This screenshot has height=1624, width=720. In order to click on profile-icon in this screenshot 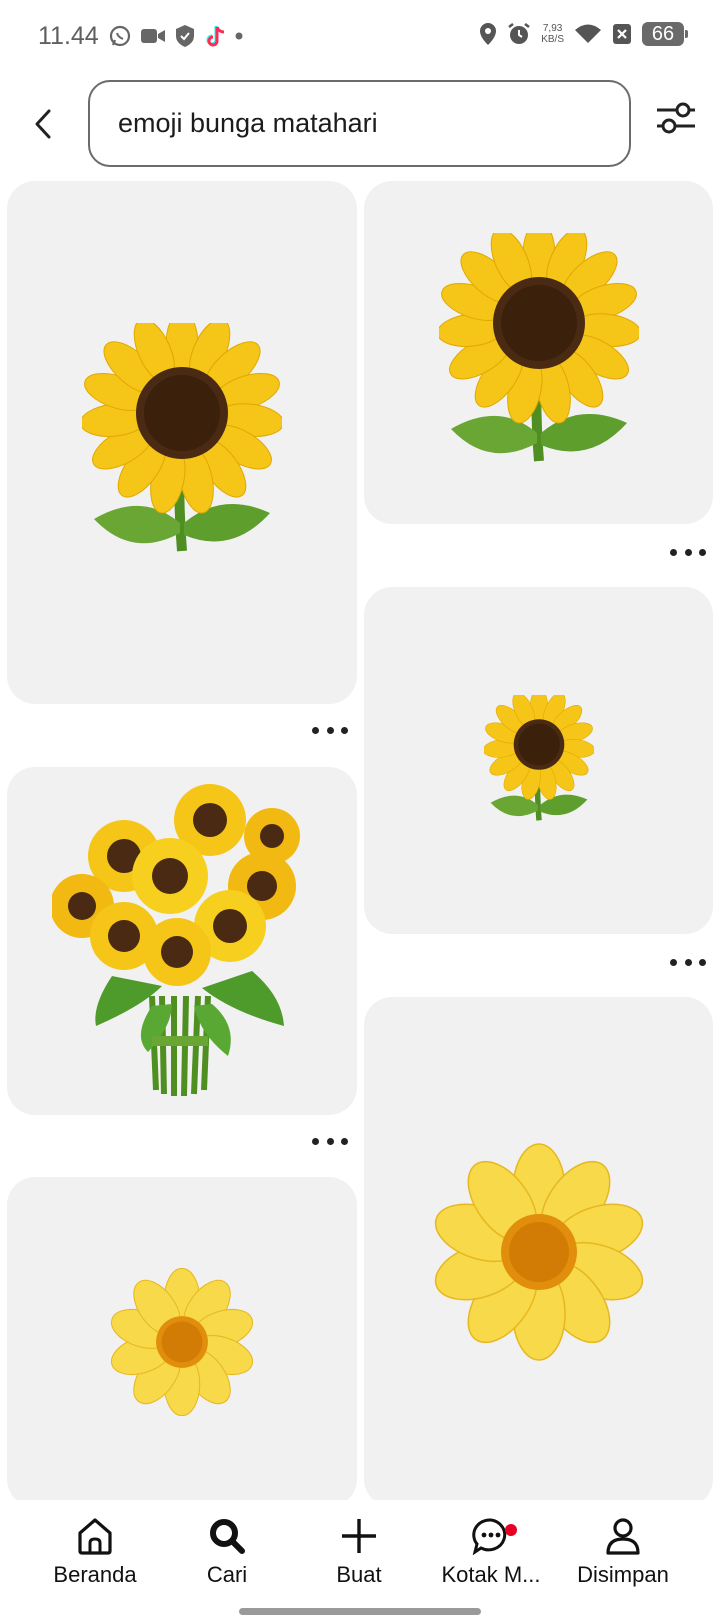, I will do `click(623, 1536)`.